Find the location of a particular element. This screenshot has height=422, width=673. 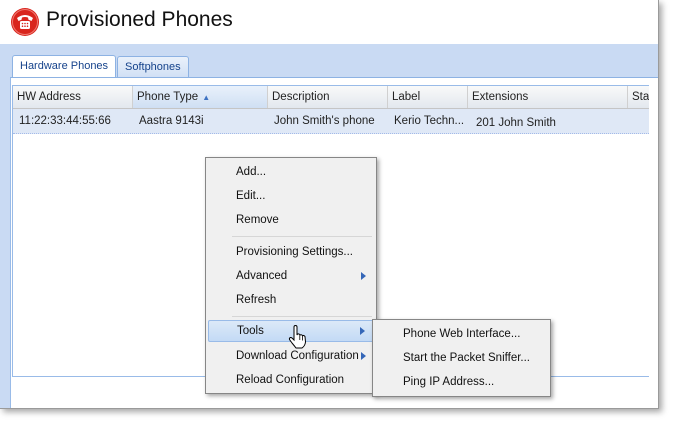

column-header-status: Sta is located at coordinates (638, 97).